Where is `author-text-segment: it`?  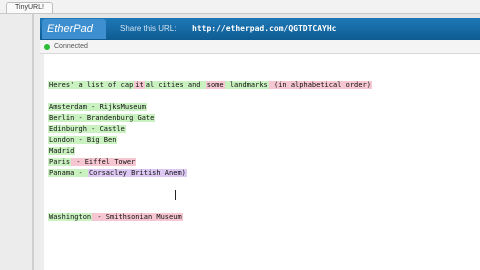 author-text-segment: it is located at coordinates (139, 85).